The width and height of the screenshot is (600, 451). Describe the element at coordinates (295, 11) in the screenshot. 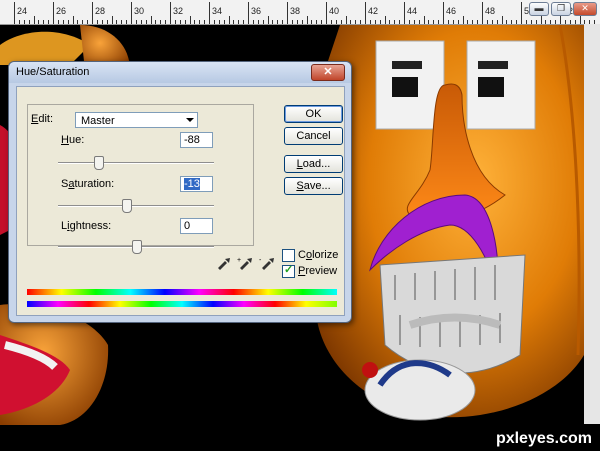

I see `ruler-label: 38` at that location.